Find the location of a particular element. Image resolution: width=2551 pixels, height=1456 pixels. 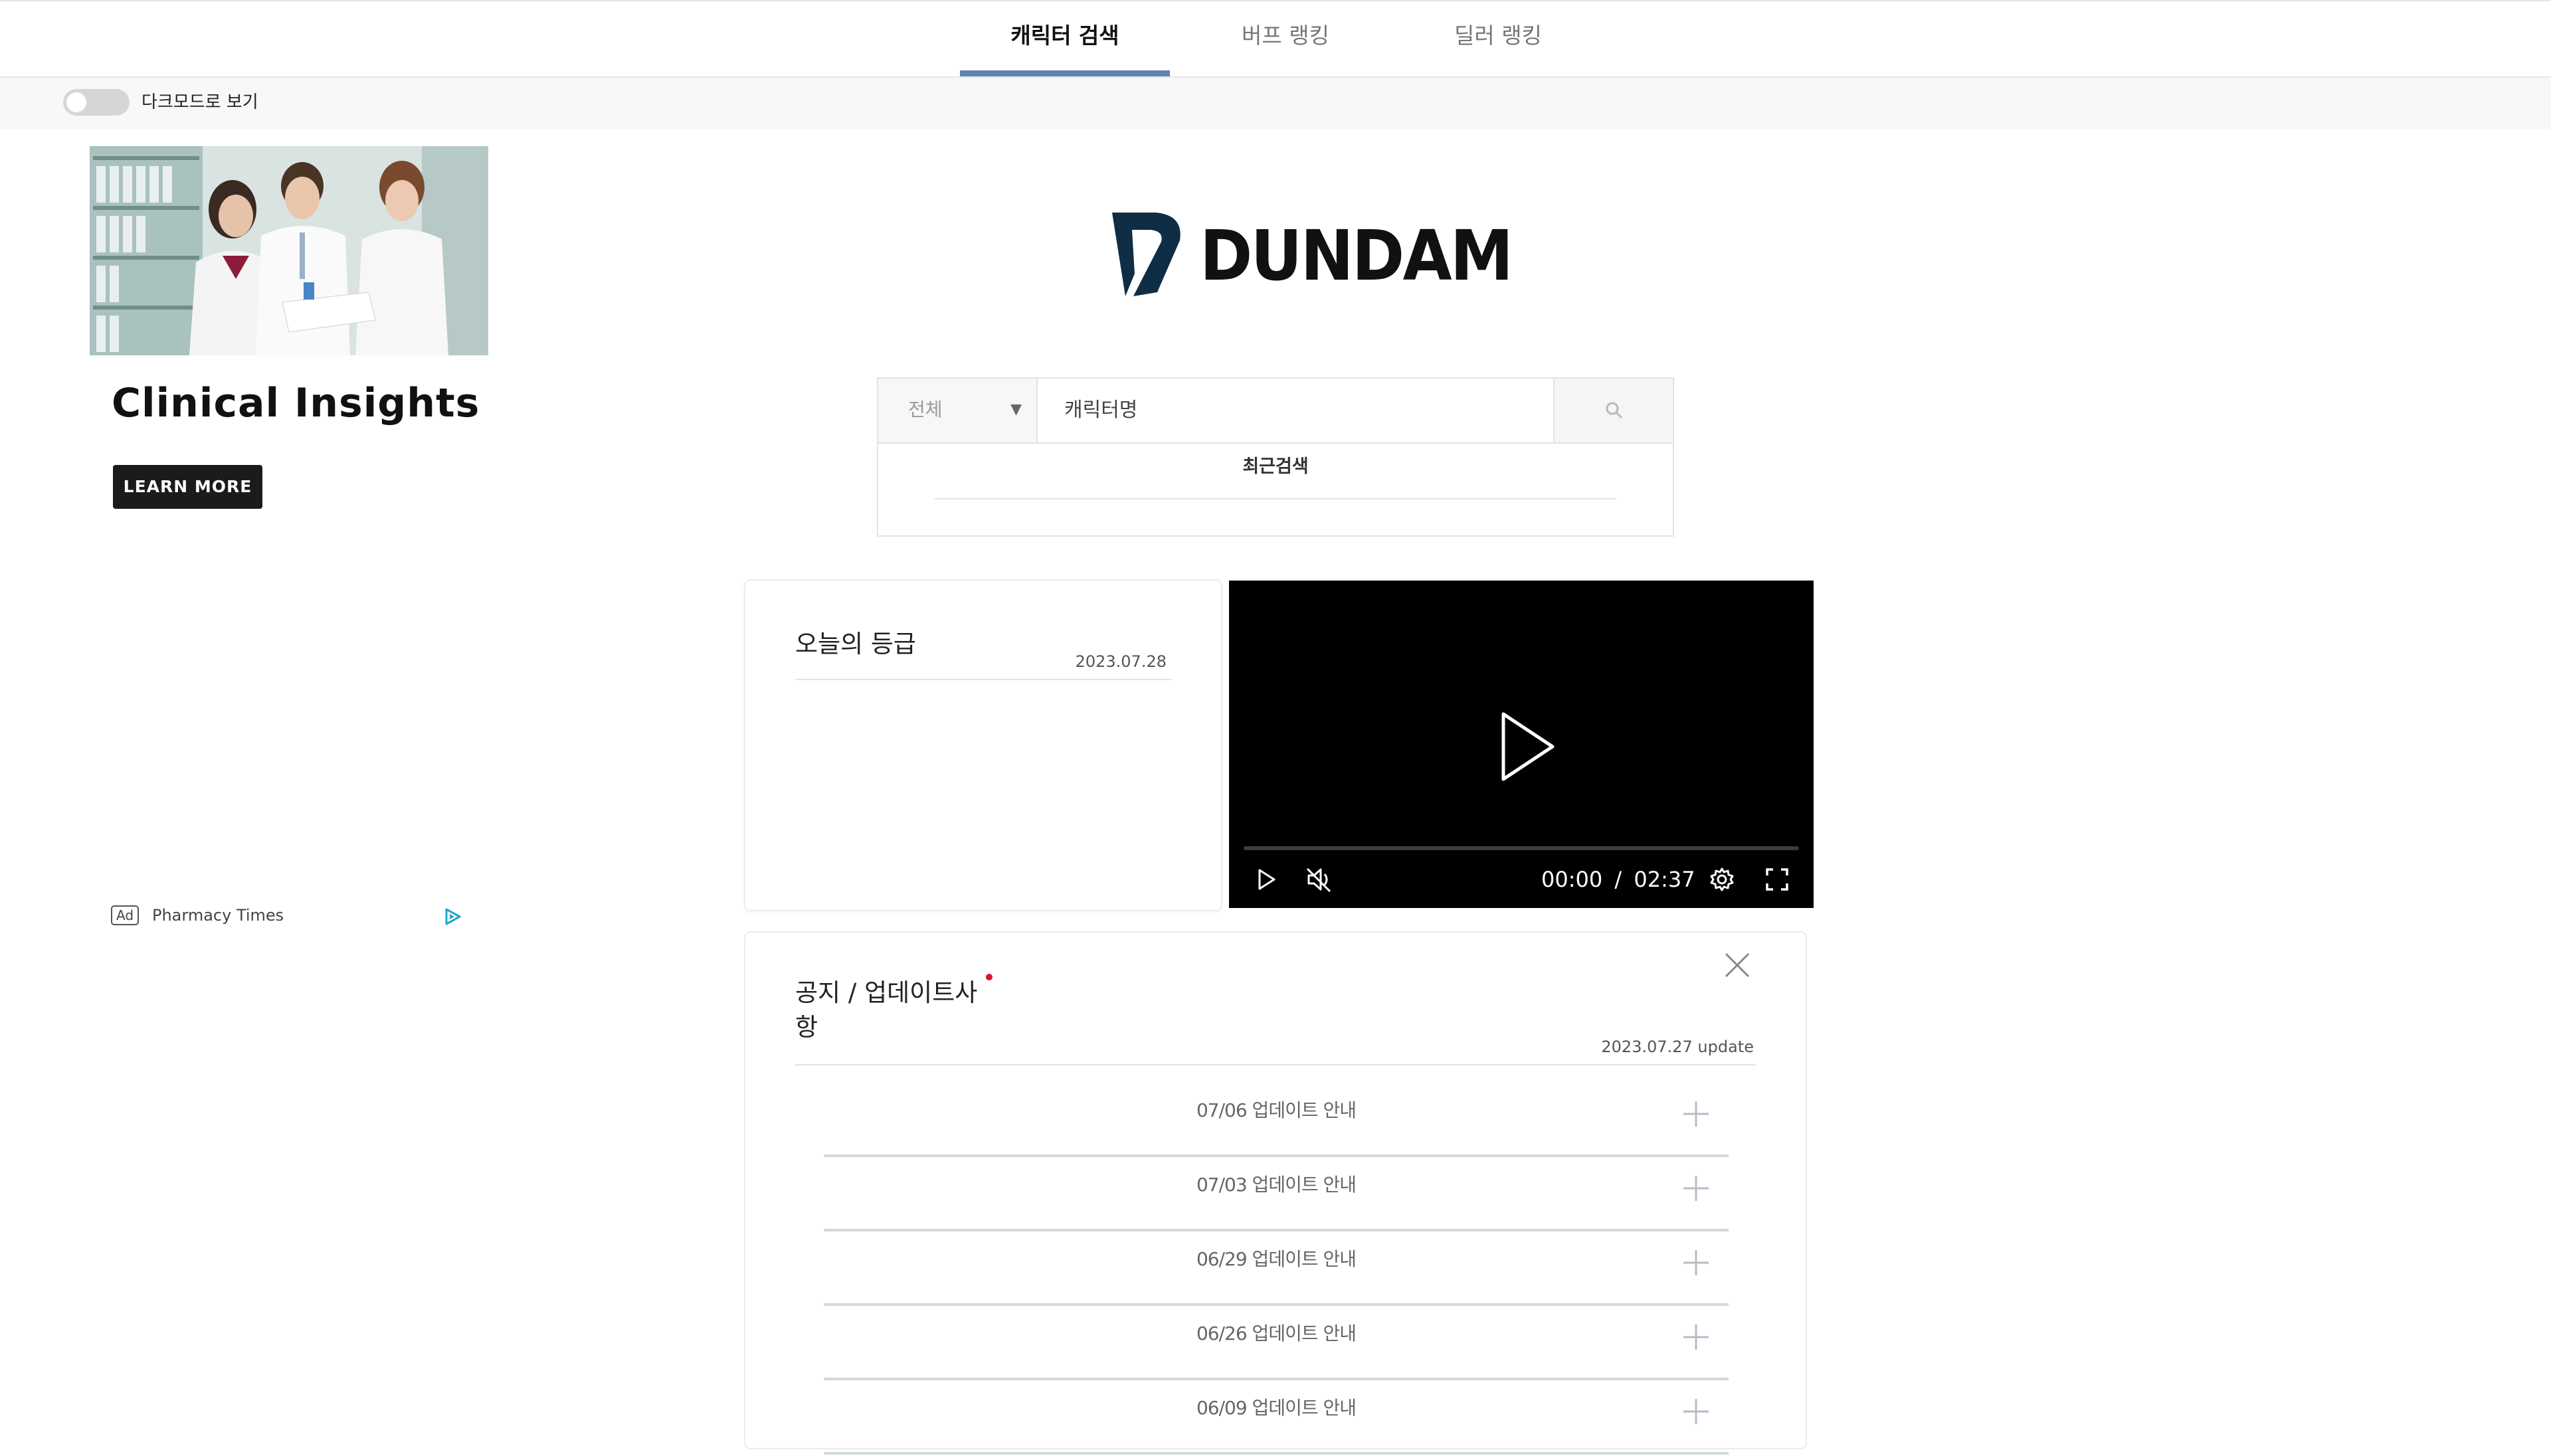

notice-item: 06/09 업데이트 안내 is located at coordinates (1276, 1418).